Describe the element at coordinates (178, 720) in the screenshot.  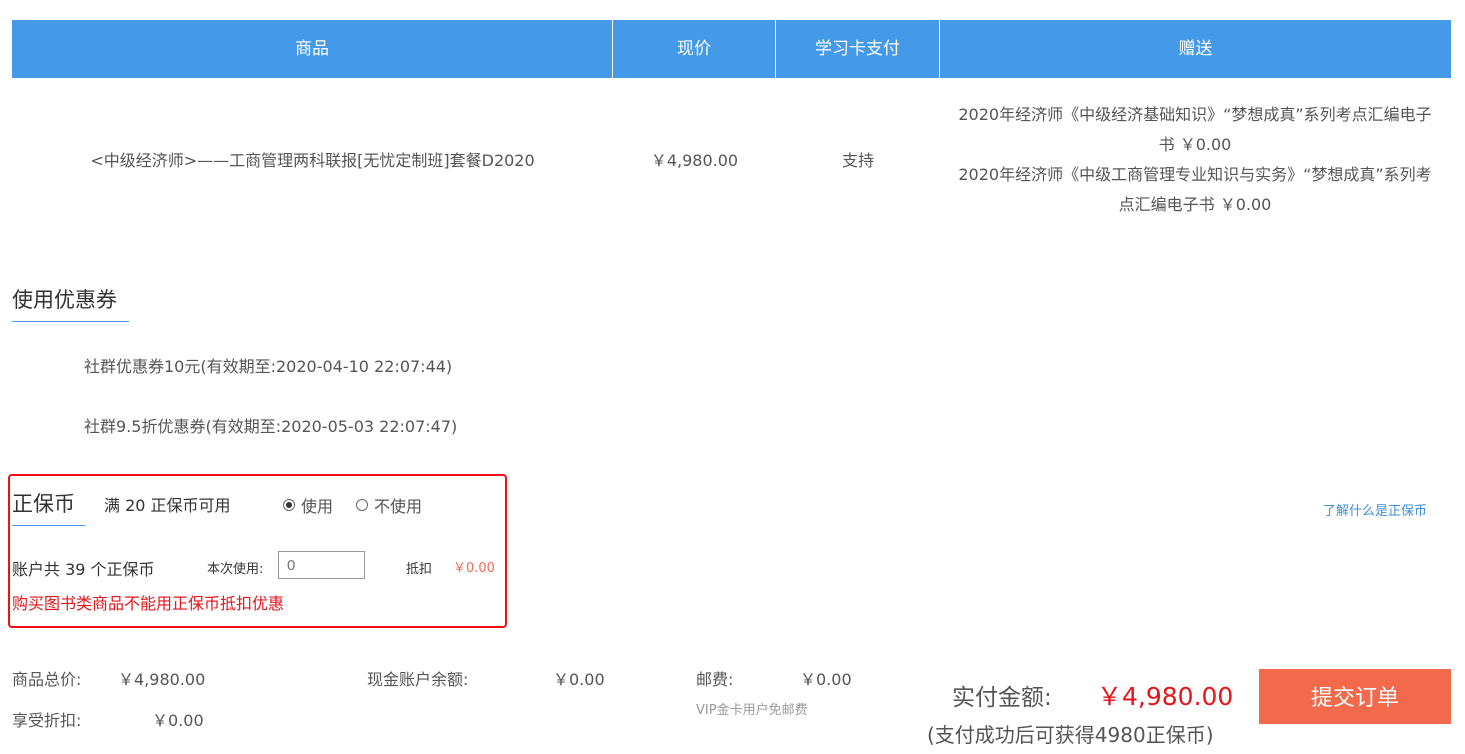
I see `discount-value: ￥0.00` at that location.